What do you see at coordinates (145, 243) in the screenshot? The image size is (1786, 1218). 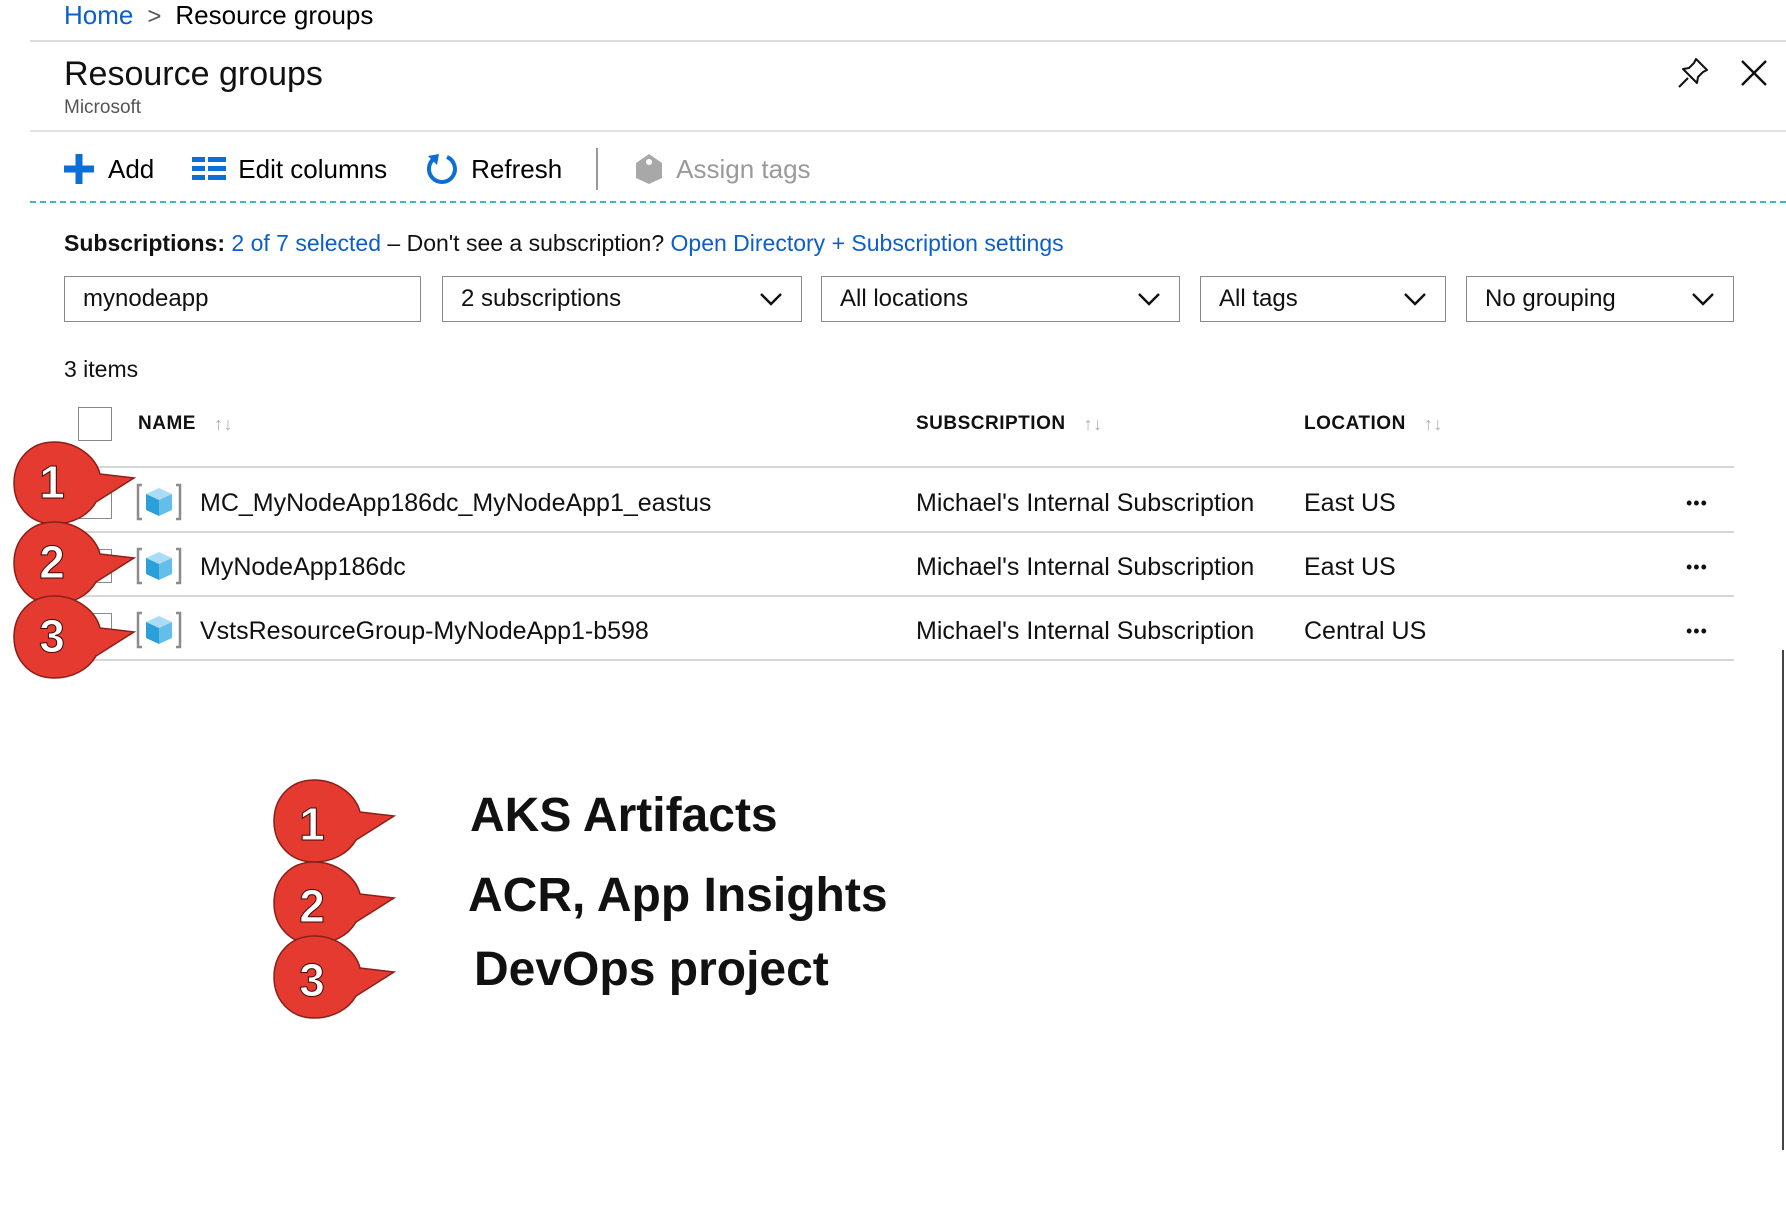 I see `subscriptions-label: Subscriptions:` at bounding box center [145, 243].